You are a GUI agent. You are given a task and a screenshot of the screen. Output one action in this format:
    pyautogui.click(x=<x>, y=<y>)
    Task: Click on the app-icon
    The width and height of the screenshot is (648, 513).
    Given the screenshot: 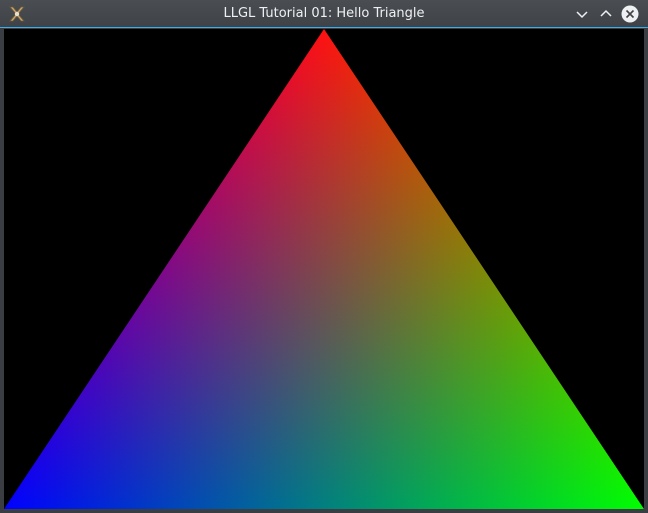 What is the action you would take?
    pyautogui.click(x=17, y=14)
    